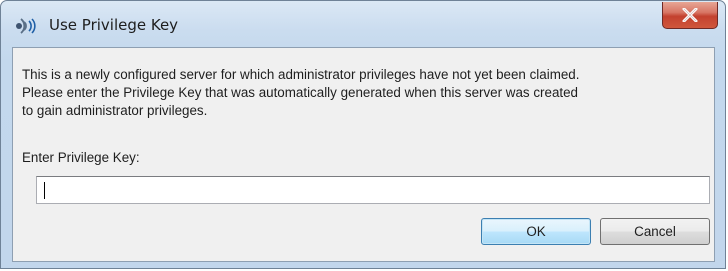  What do you see at coordinates (115, 110) in the screenshot?
I see `message-line: to gain administrator privileges.` at bounding box center [115, 110].